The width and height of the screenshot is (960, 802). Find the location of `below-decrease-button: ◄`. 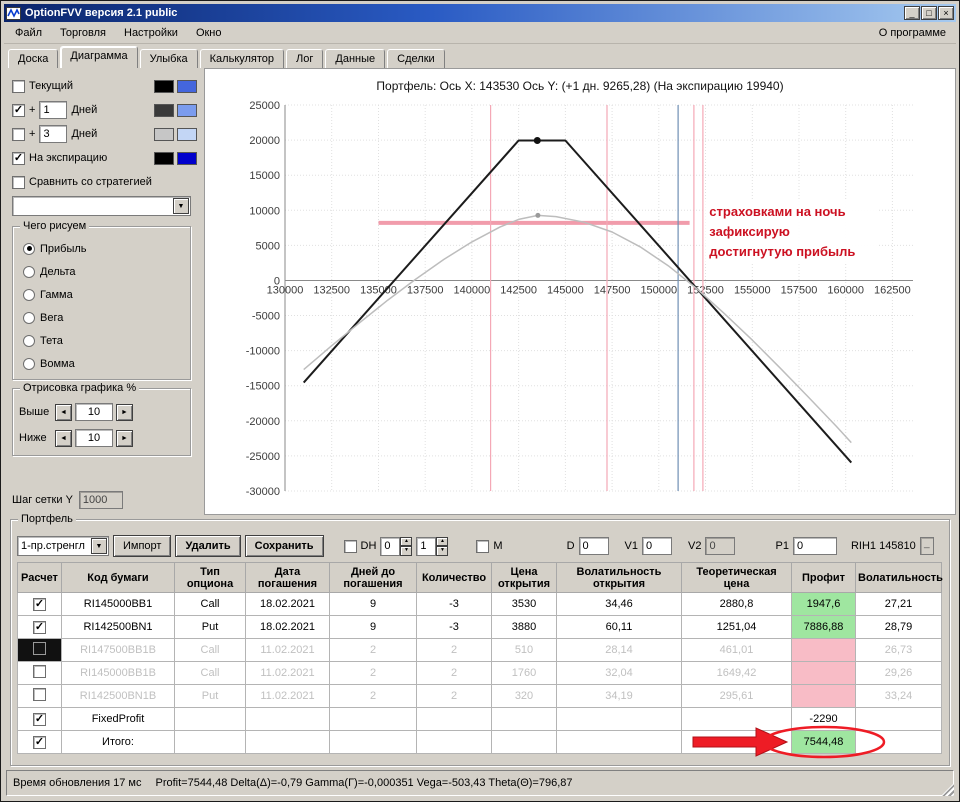

below-decrease-button: ◄ is located at coordinates (63, 438).